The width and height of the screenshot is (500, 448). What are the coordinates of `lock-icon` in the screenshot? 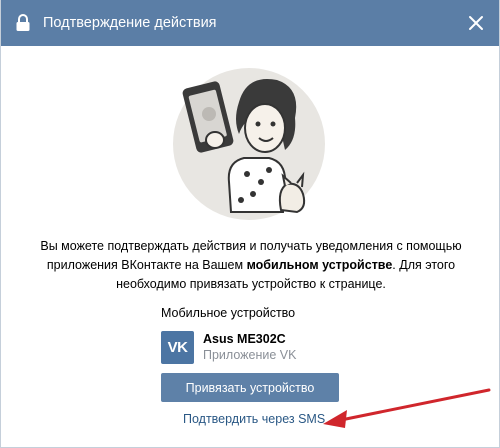 It's located at (23, 22).